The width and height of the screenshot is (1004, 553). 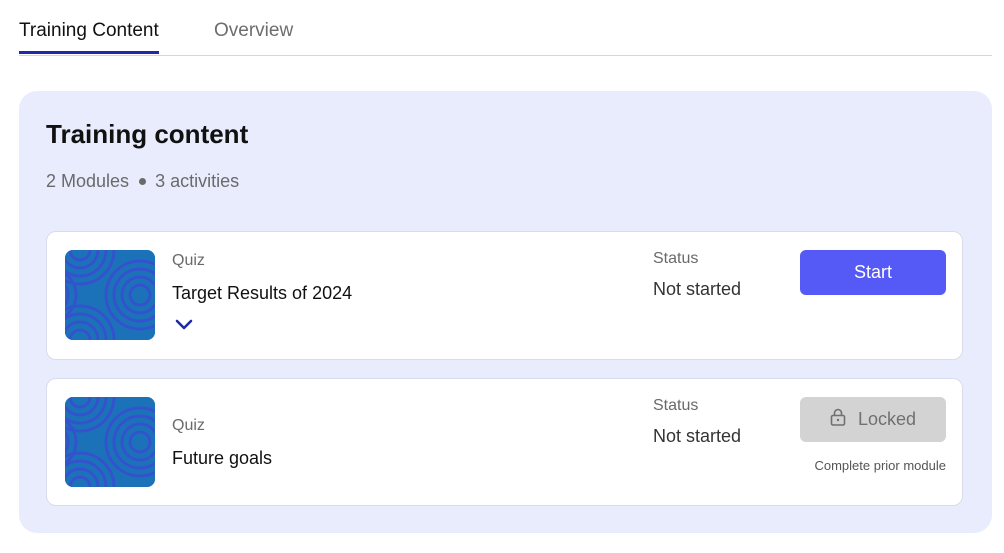 I want to click on separator-dot, so click(x=143, y=181).